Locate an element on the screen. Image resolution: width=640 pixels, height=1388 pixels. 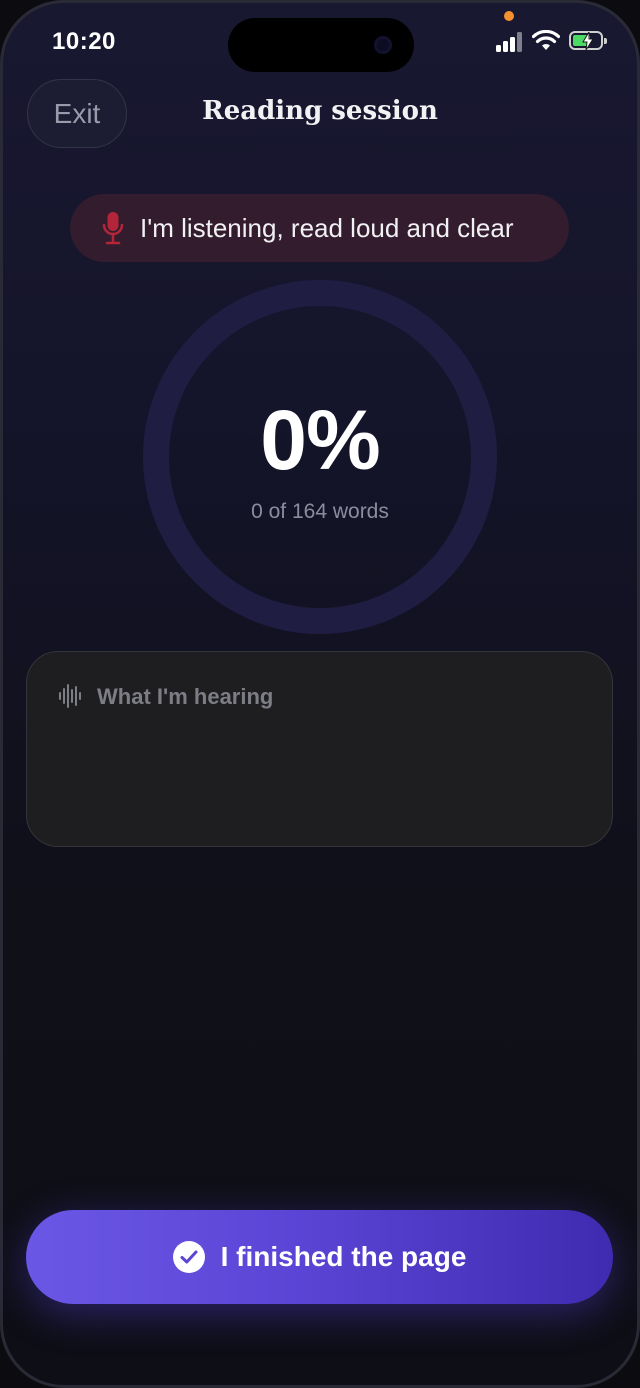
finished-page-button: I finished the page is located at coordinates (319, 1257).